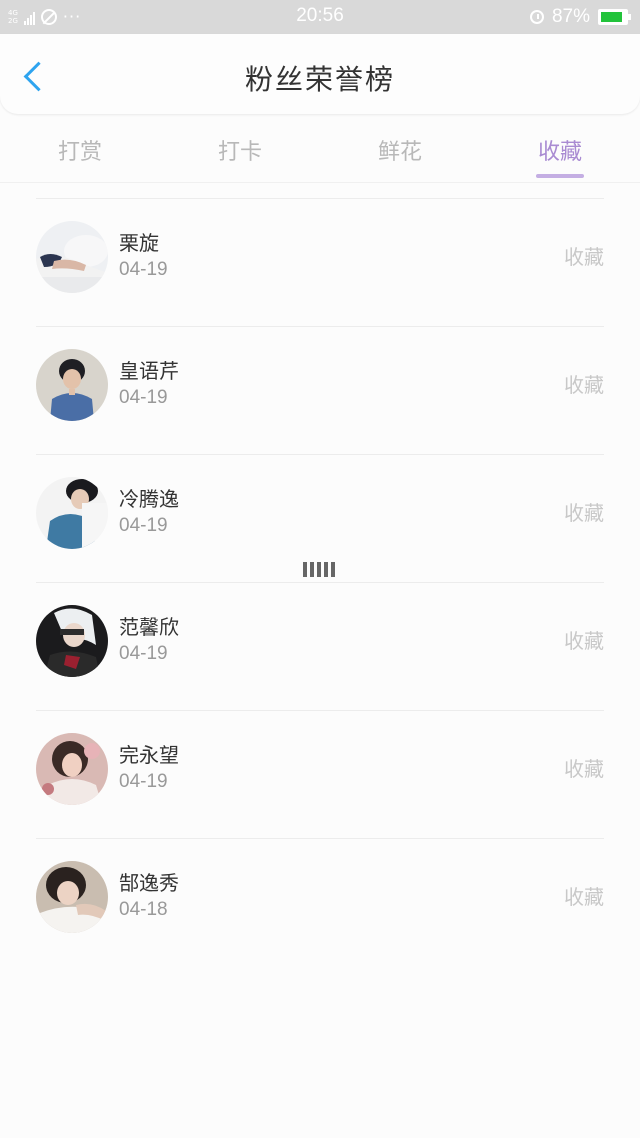 The image size is (640, 1138). Describe the element at coordinates (320, 902) in the screenshot. I see `list-item: 郜逸秀 04-18 收藏` at that location.